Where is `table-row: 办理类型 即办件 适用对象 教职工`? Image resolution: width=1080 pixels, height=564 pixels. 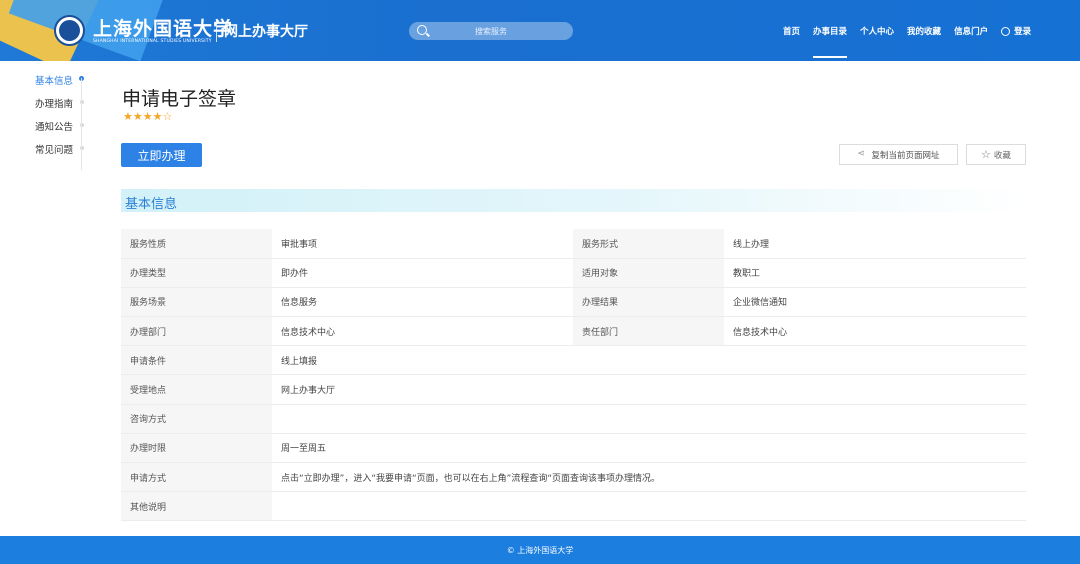 table-row: 办理类型 即办件 适用对象 教职工 is located at coordinates (573, 273).